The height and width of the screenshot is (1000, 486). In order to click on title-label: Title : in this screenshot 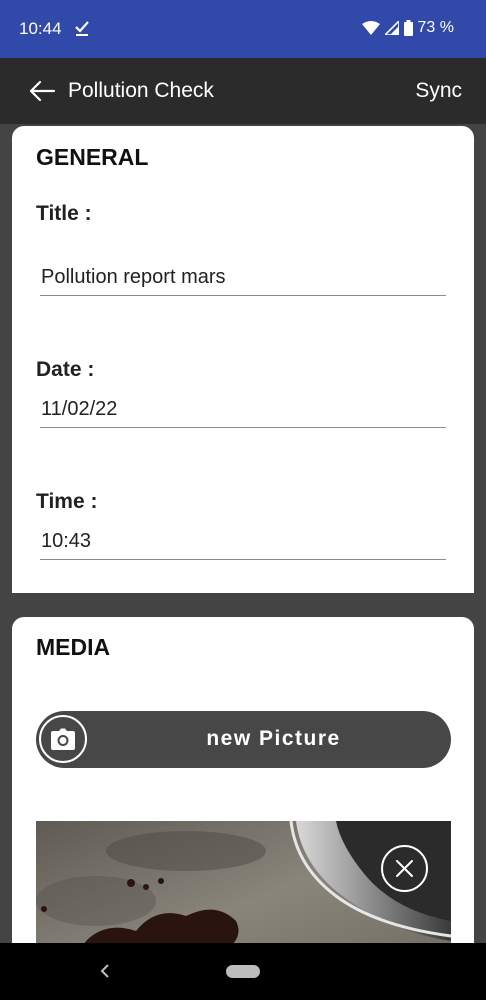, I will do `click(64, 213)`.